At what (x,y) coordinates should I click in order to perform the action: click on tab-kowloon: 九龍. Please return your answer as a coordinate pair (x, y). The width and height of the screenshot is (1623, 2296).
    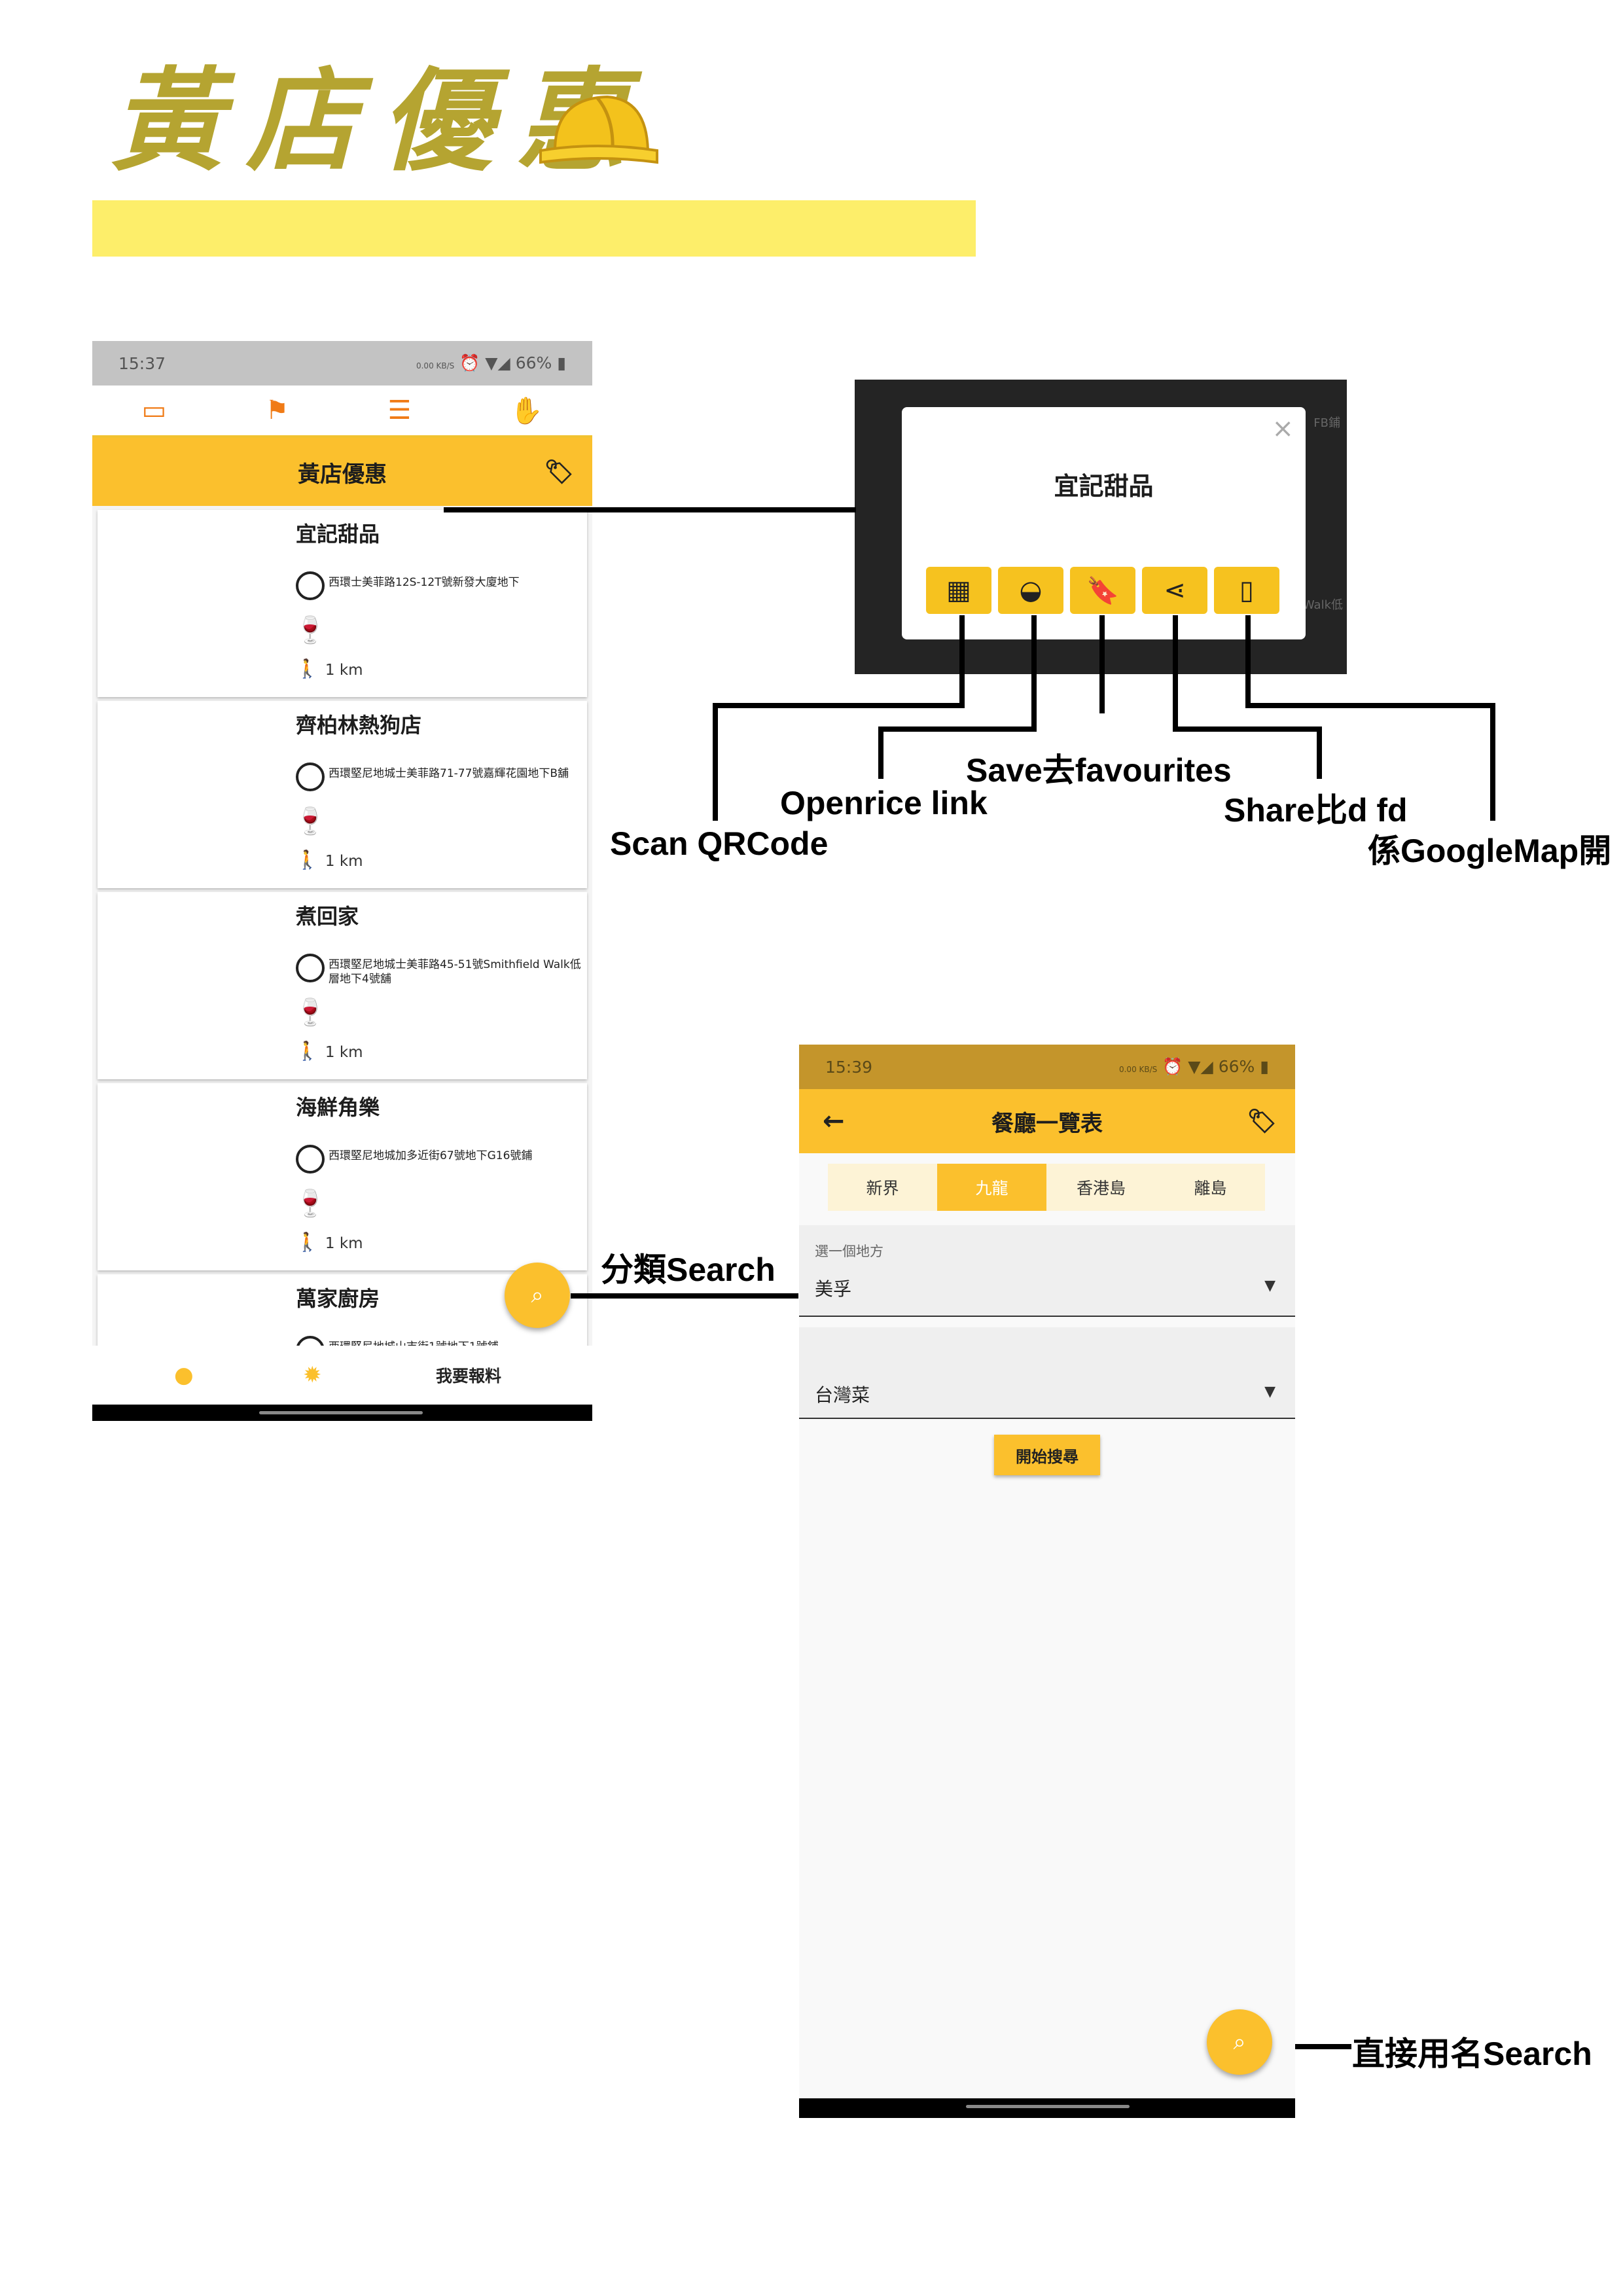
    Looking at the image, I should click on (991, 1187).